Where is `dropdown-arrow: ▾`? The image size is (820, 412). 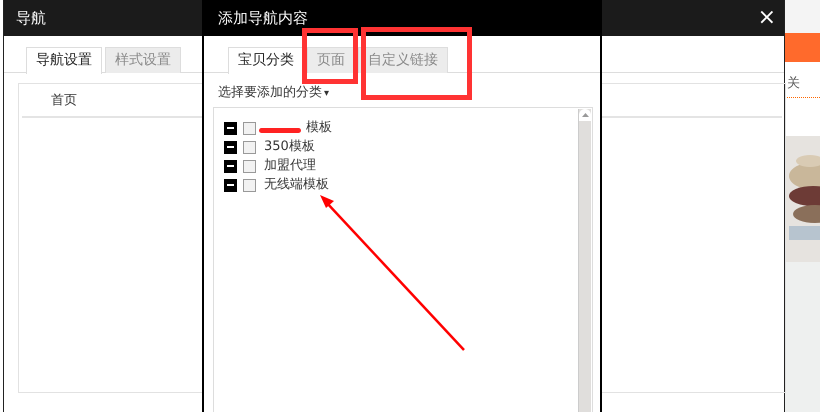
dropdown-arrow: ▾ is located at coordinates (327, 93).